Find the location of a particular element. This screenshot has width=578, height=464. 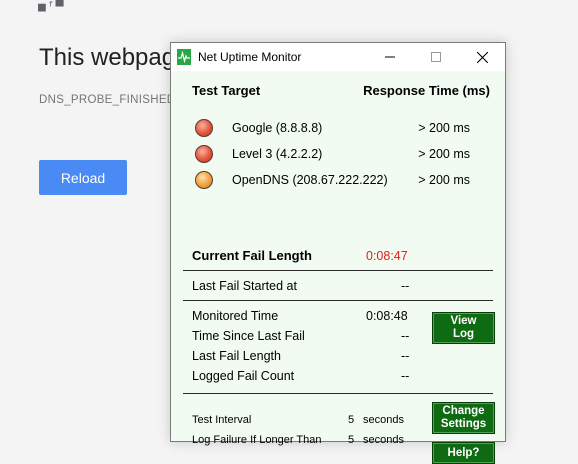

window-title: Net Uptime Monitor is located at coordinates (250, 57).